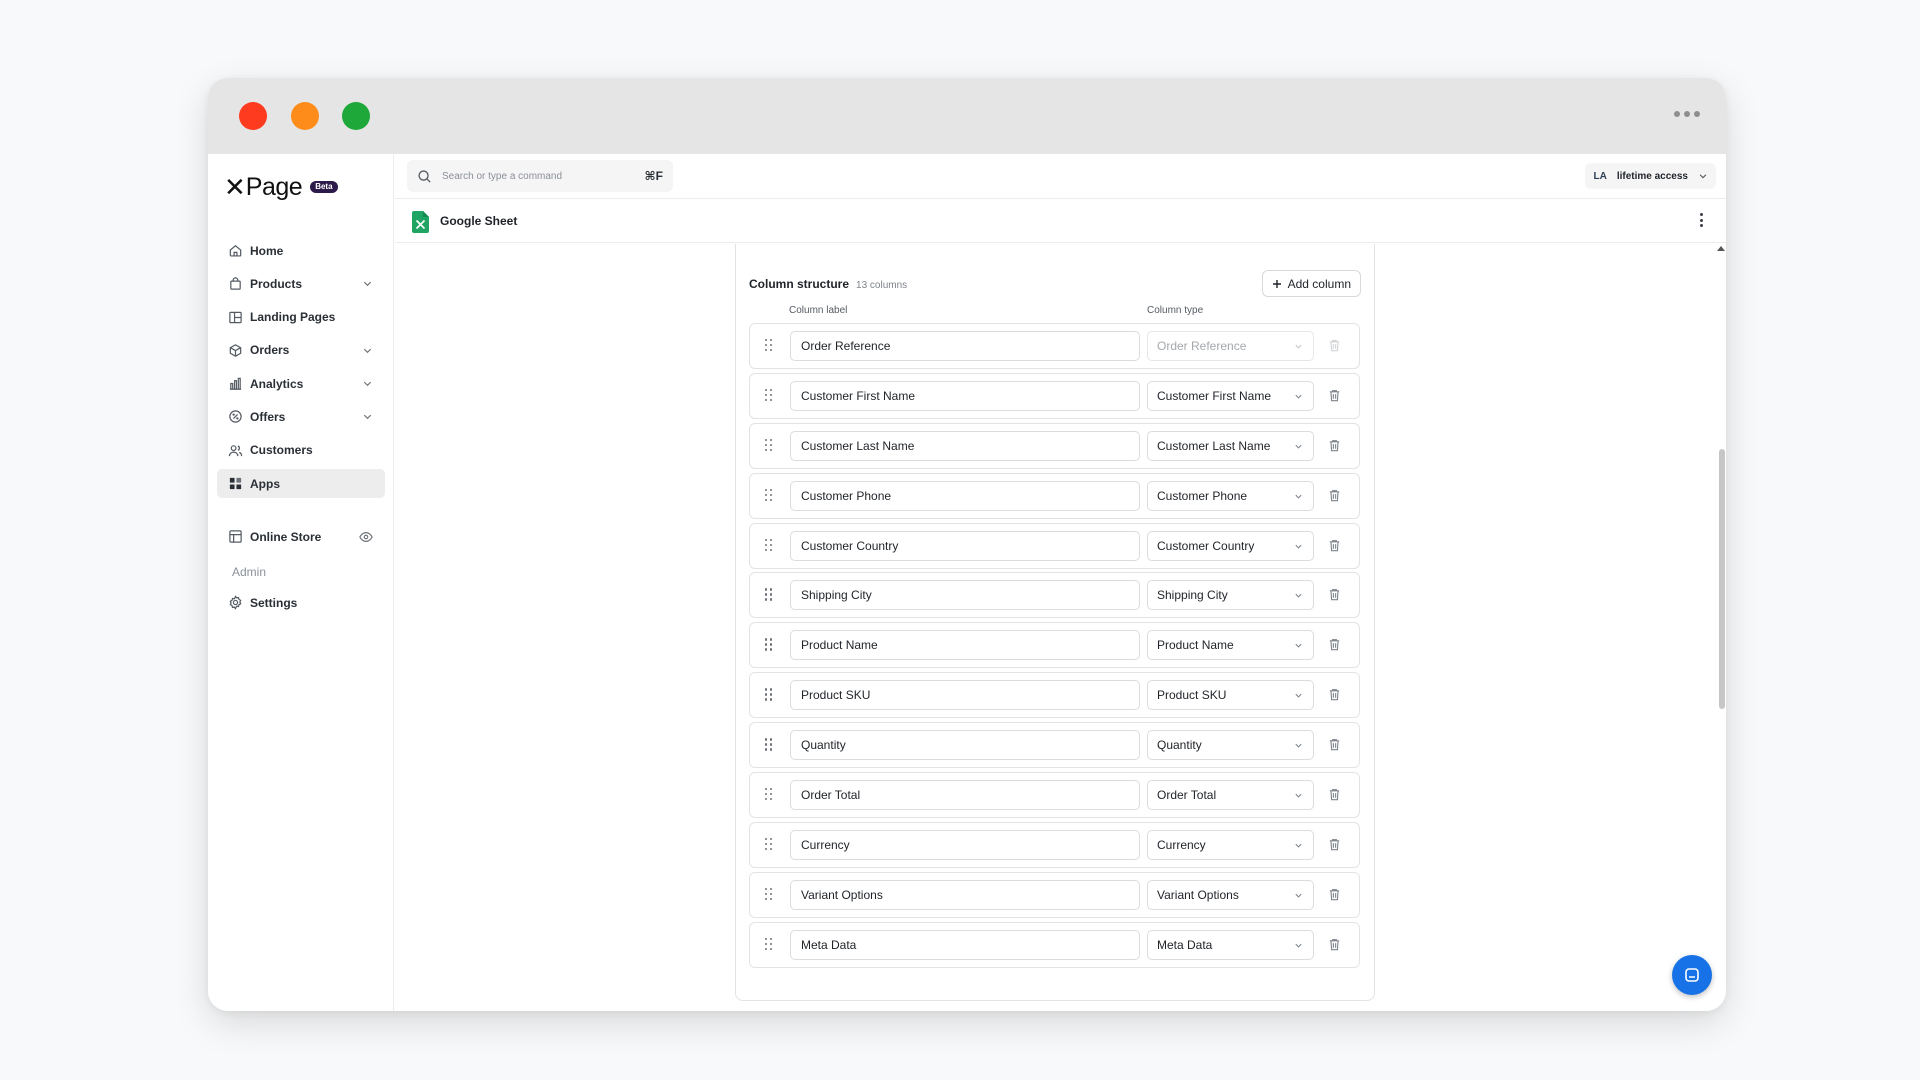 The image size is (1920, 1080). What do you see at coordinates (965, 844) in the screenshot?
I see `column-label-input: Currency` at bounding box center [965, 844].